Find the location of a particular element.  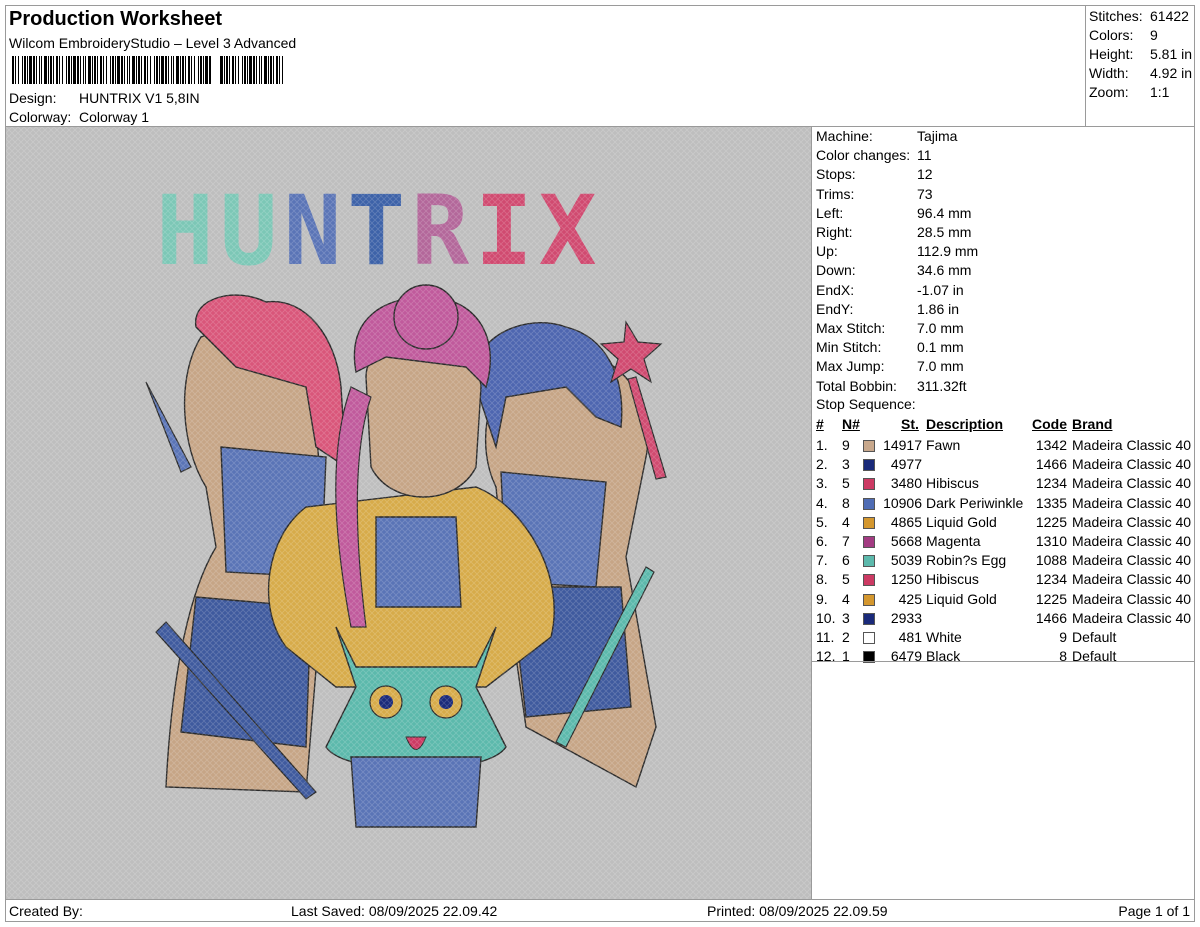

row-number: 10. is located at coordinates (826, 617).